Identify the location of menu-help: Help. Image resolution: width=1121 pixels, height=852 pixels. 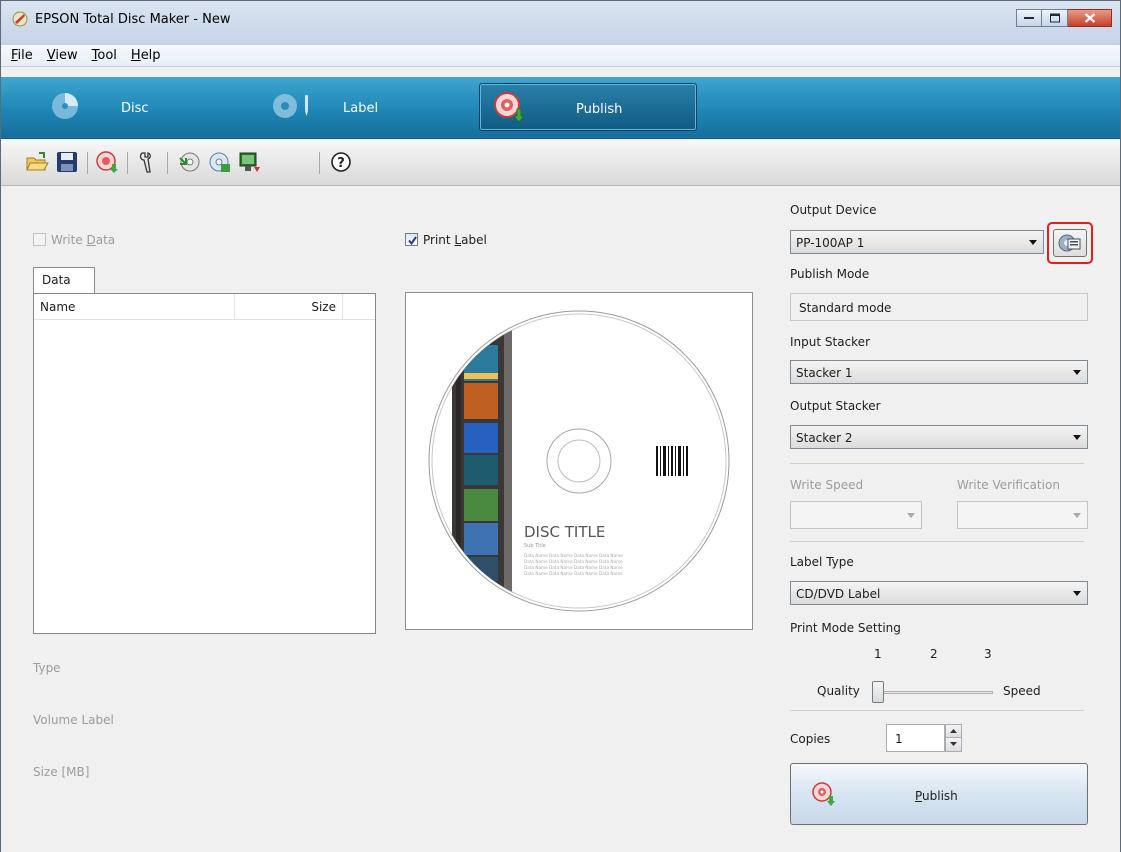
(146, 55).